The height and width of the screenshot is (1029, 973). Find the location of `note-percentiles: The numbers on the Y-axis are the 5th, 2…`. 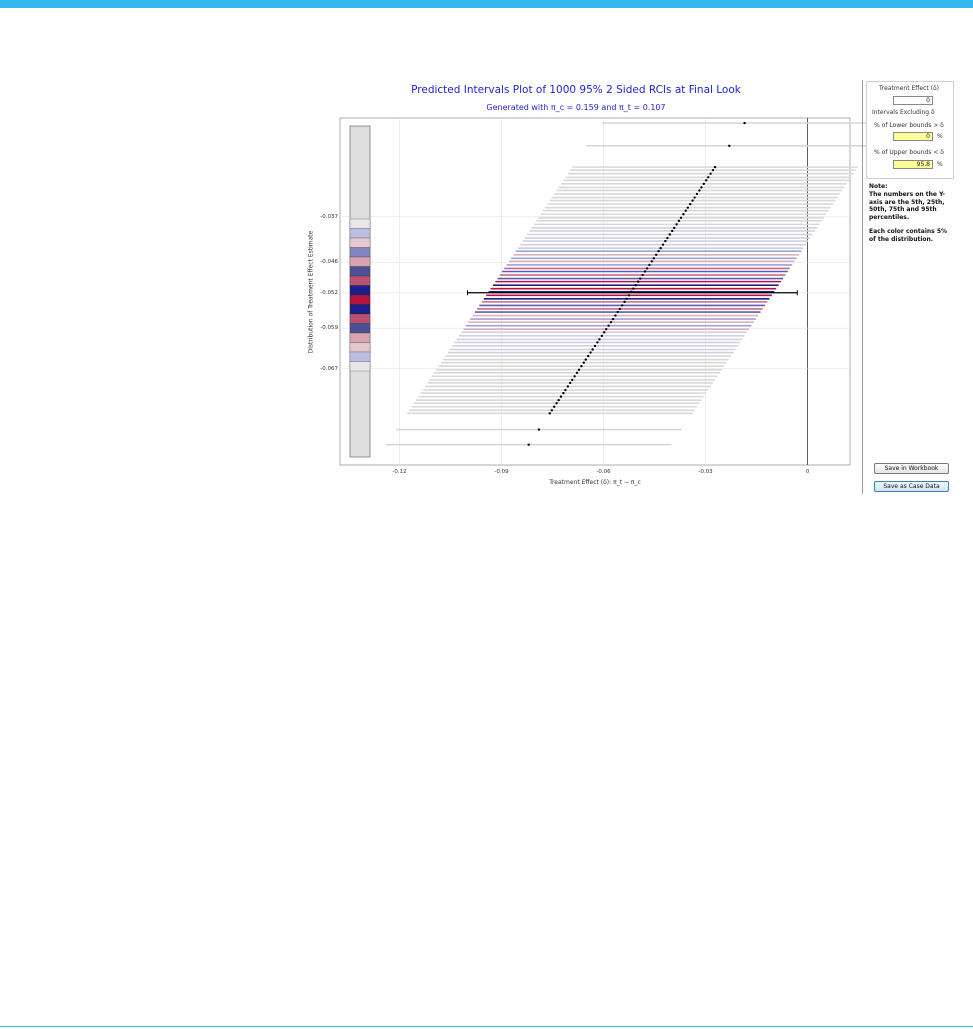

note-percentiles: The numbers on the Y-axis are the 5th, 2… is located at coordinates (907, 206).